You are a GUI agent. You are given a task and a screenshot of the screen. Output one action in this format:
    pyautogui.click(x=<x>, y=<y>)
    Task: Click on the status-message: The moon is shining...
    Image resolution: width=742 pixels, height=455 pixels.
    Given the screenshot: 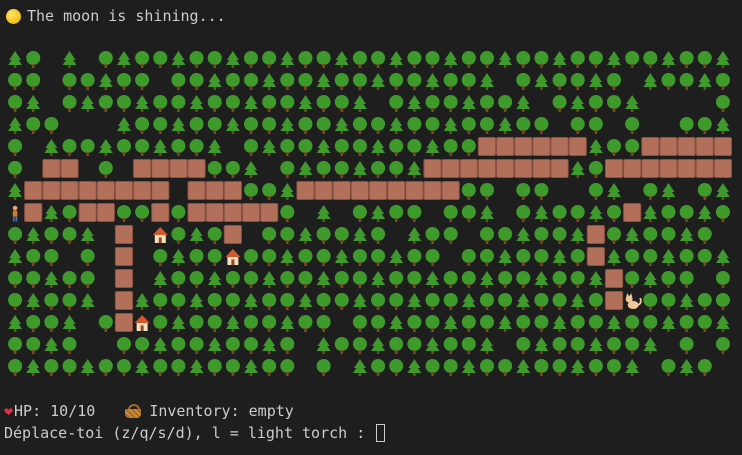 What is the action you would take?
    pyautogui.click(x=126, y=16)
    